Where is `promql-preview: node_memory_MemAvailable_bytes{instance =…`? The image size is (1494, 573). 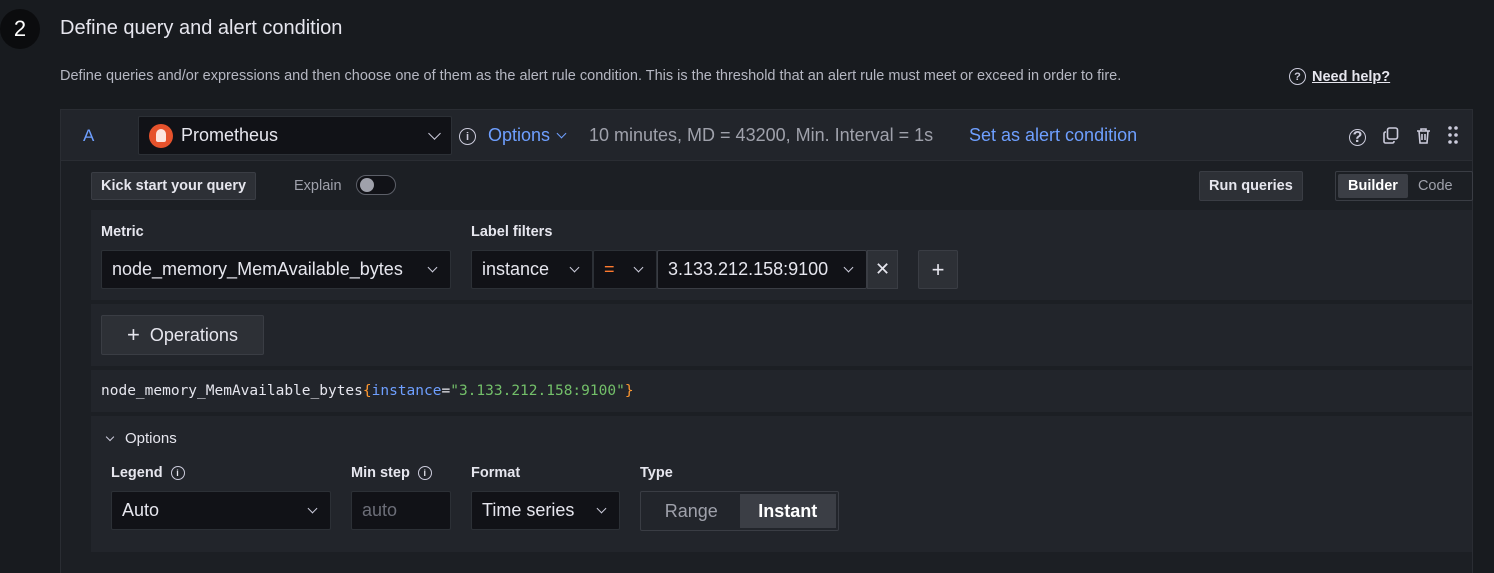
promql-preview: node_memory_MemAvailable_bytes{instance =… is located at coordinates (781, 391).